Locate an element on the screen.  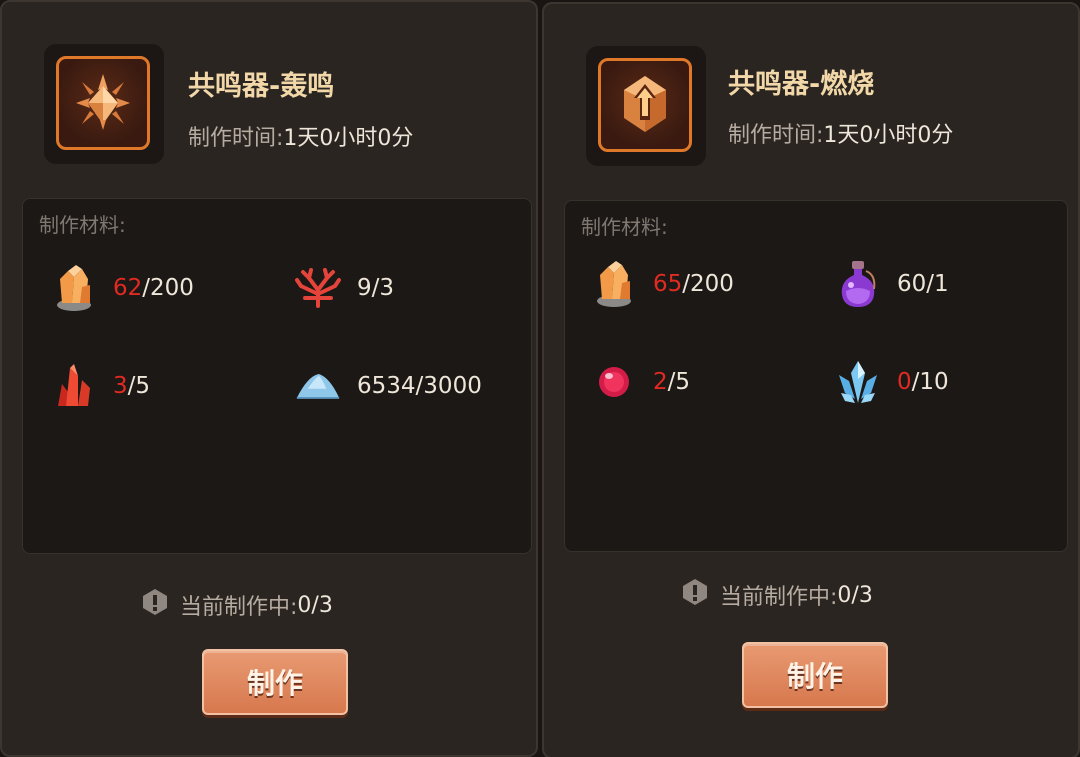
material-need: 1 is located at coordinates (941, 284).